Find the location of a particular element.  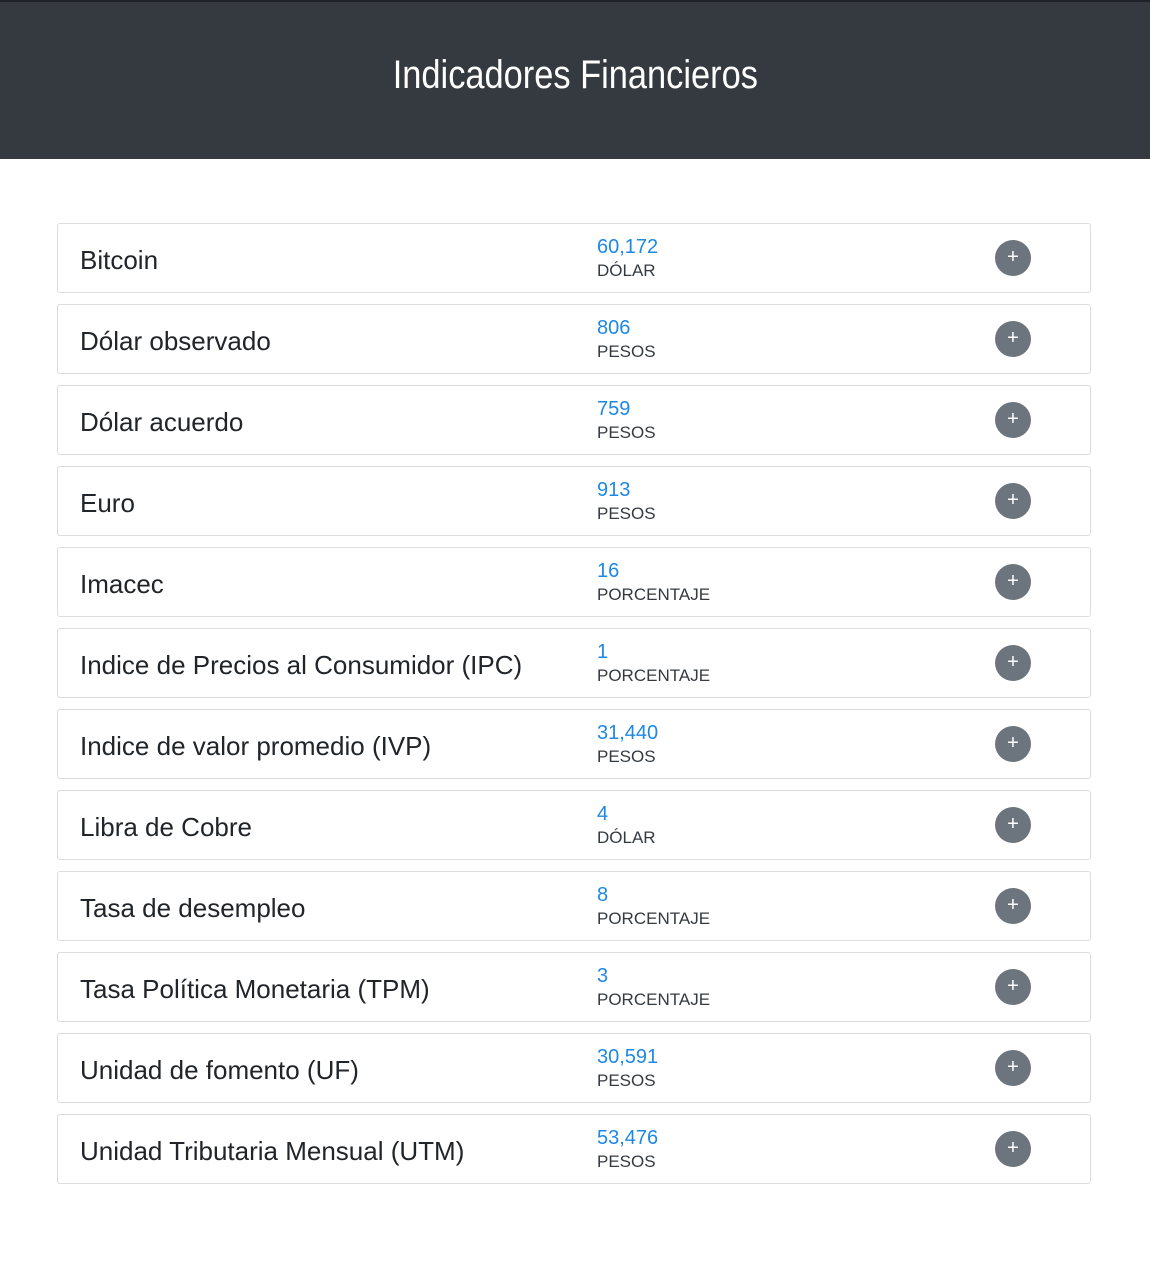

indicator-value: 759 is located at coordinates (614, 409).